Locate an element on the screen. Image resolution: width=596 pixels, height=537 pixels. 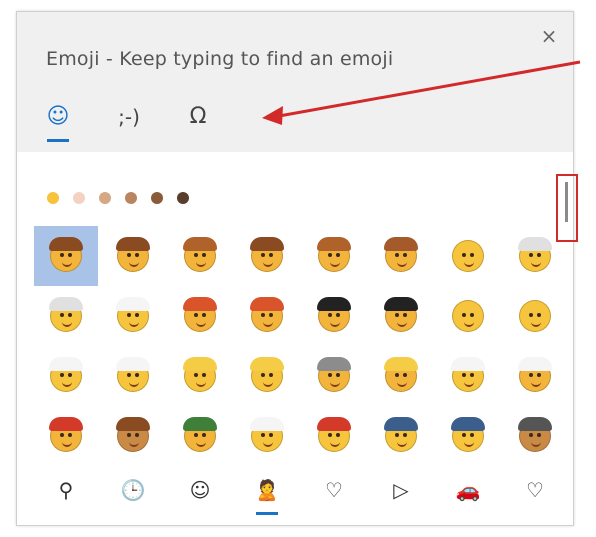
category-search-button: ⚲ is located at coordinates (66, 499).